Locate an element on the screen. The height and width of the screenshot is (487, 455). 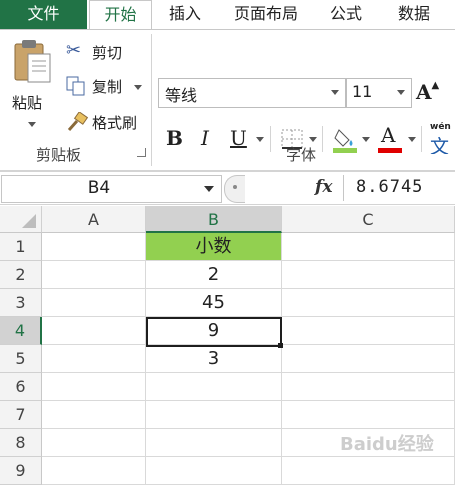
ribbon-tabs: 文件 开始 插入 页面布局 公式 数据 is located at coordinates (227, 15).